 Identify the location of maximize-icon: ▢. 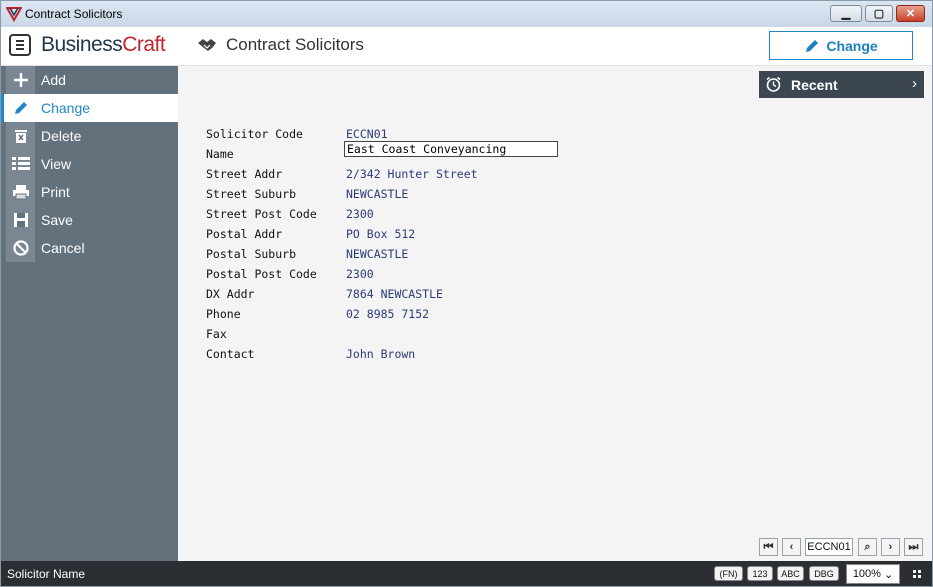
(879, 14).